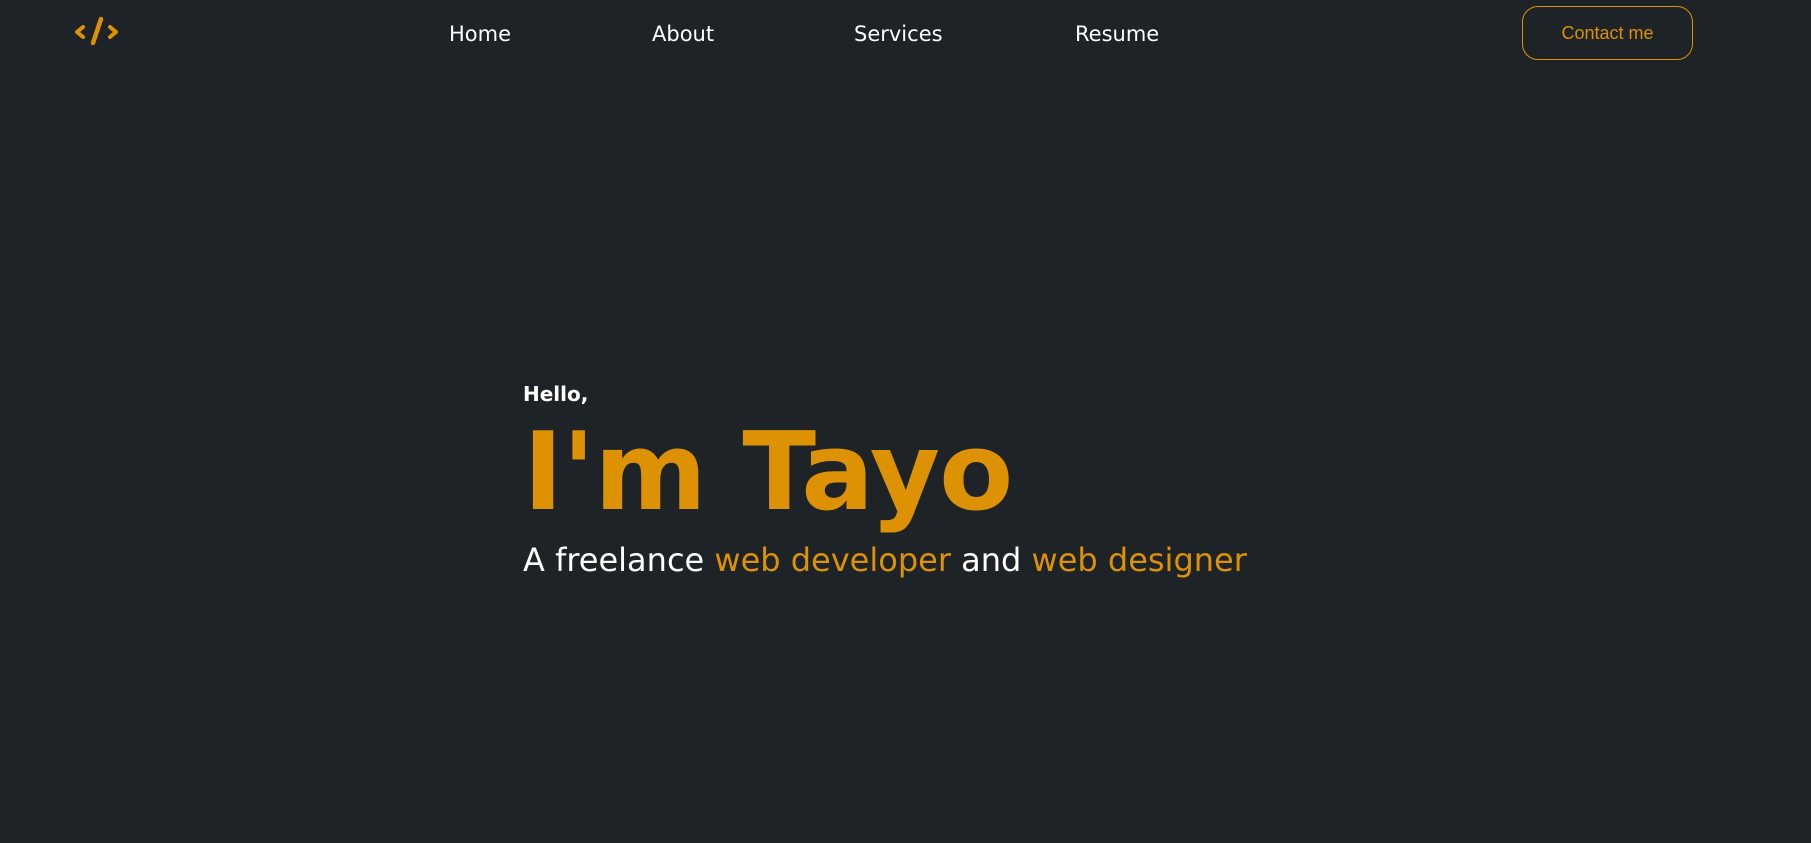  What do you see at coordinates (1117, 34) in the screenshot?
I see `nav-item-resume: Resume` at bounding box center [1117, 34].